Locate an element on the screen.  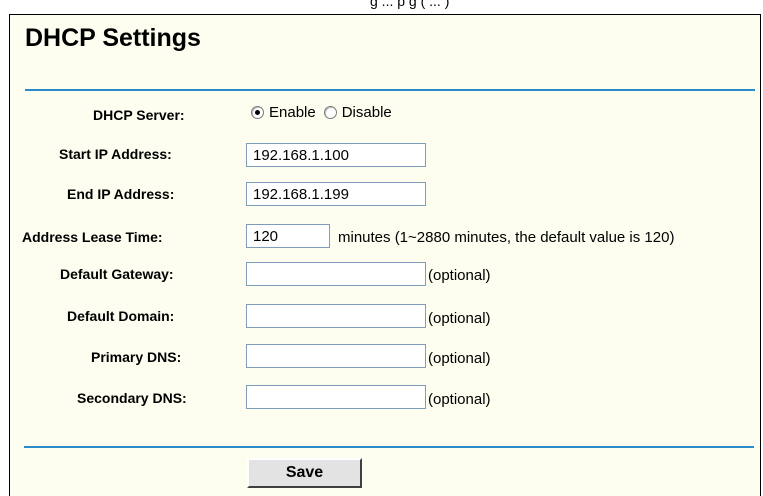
default-domain-input is located at coordinates (336, 316).